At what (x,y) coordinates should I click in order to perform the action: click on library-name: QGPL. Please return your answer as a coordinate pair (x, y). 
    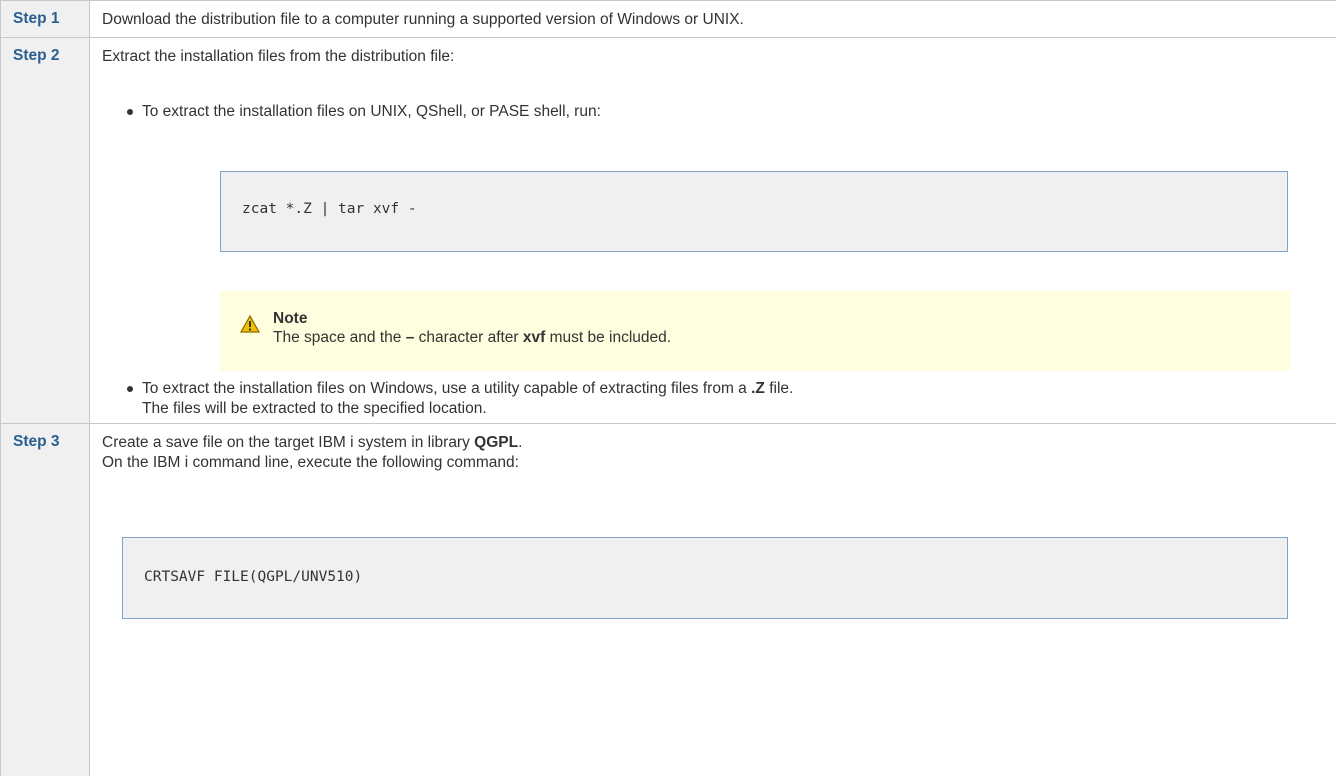
    Looking at the image, I should click on (496, 442).